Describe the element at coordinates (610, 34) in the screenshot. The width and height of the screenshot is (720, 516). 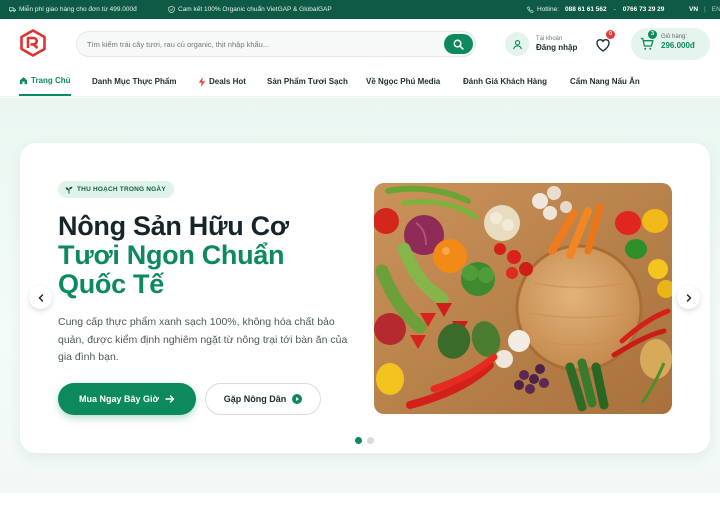
I see `wishlist-badge: 0` at that location.